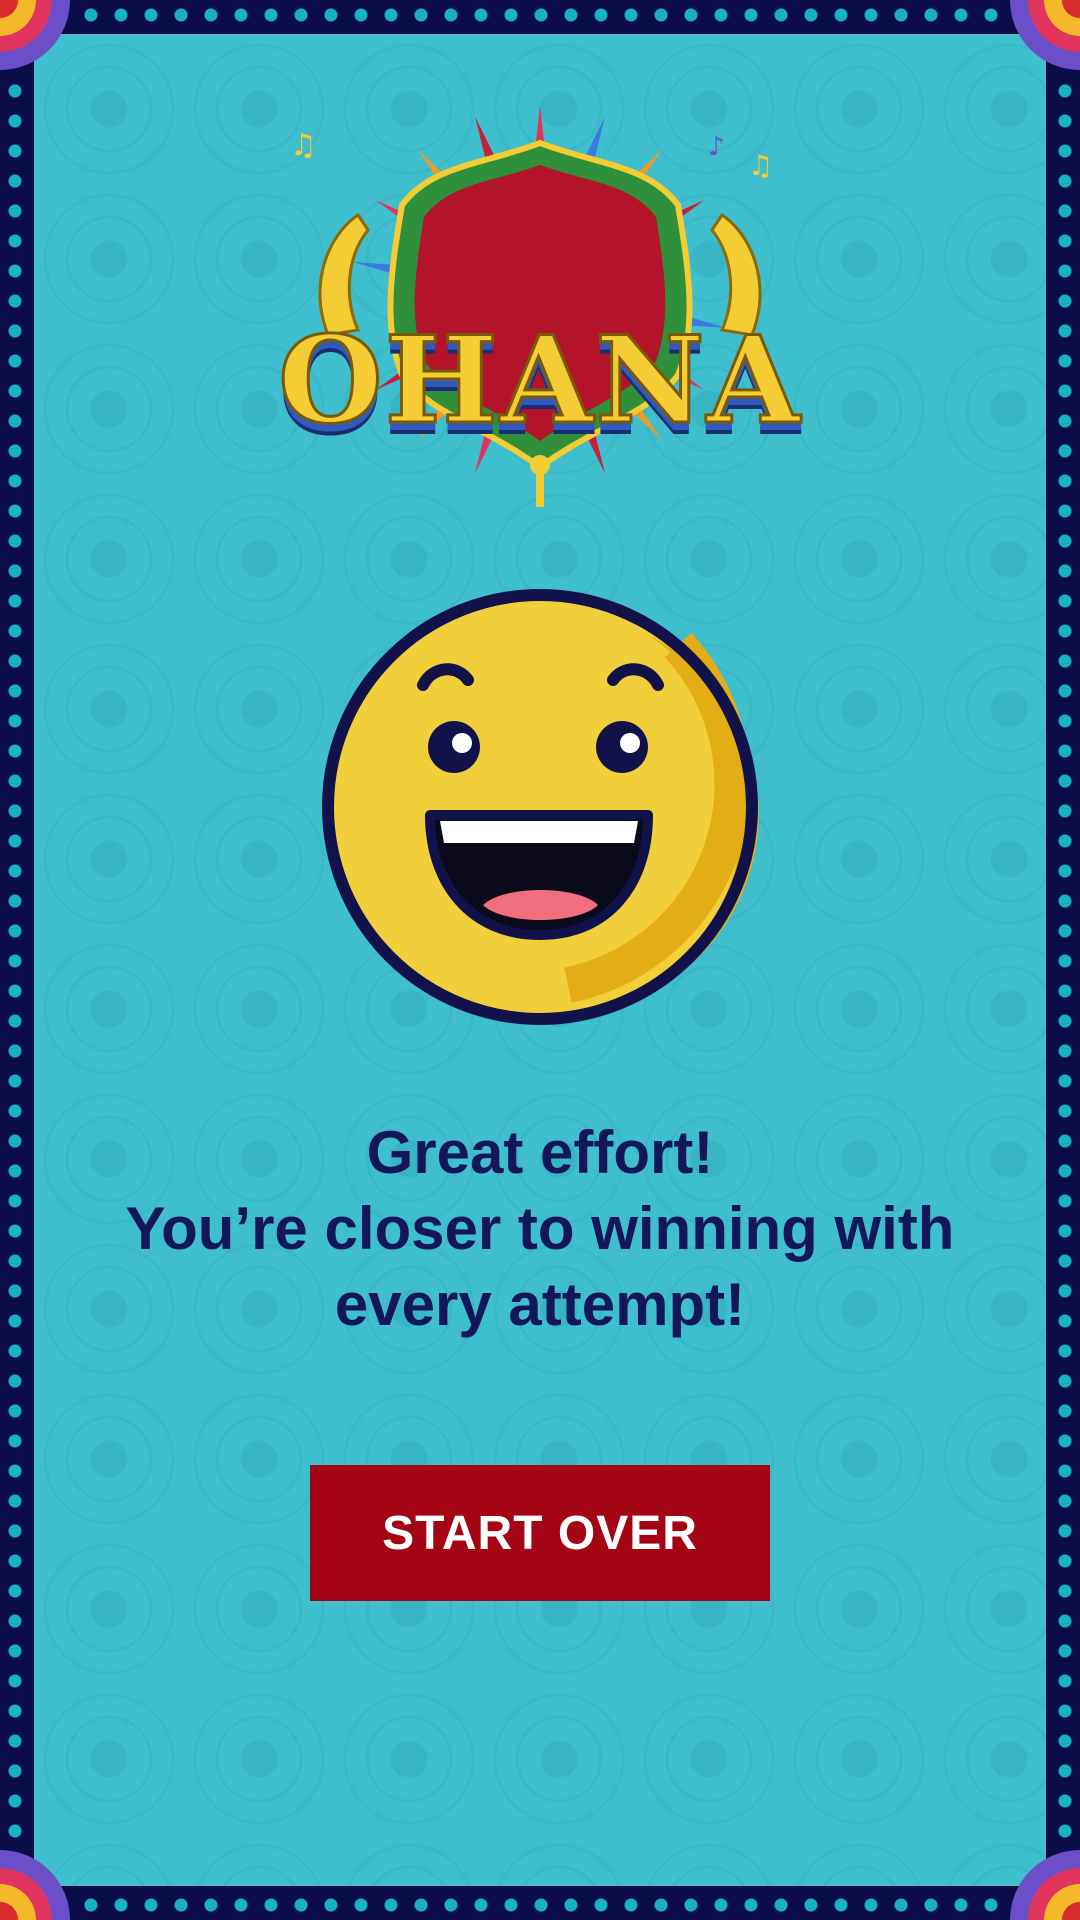  I want to click on border-pattern-left, so click(15, 960).